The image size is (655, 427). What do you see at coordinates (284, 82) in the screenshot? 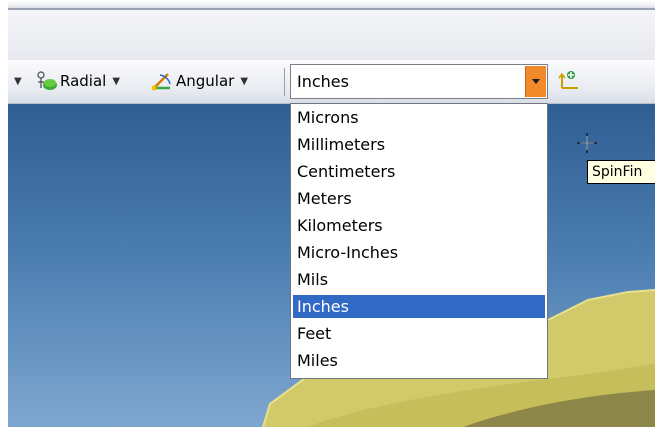
I see `toolbar-separator` at bounding box center [284, 82].